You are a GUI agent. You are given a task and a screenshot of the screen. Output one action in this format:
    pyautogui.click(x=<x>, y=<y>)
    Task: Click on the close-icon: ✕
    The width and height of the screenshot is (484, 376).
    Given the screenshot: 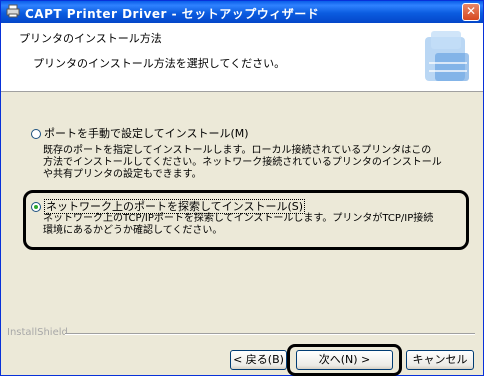 What is the action you would take?
    pyautogui.click(x=471, y=11)
    